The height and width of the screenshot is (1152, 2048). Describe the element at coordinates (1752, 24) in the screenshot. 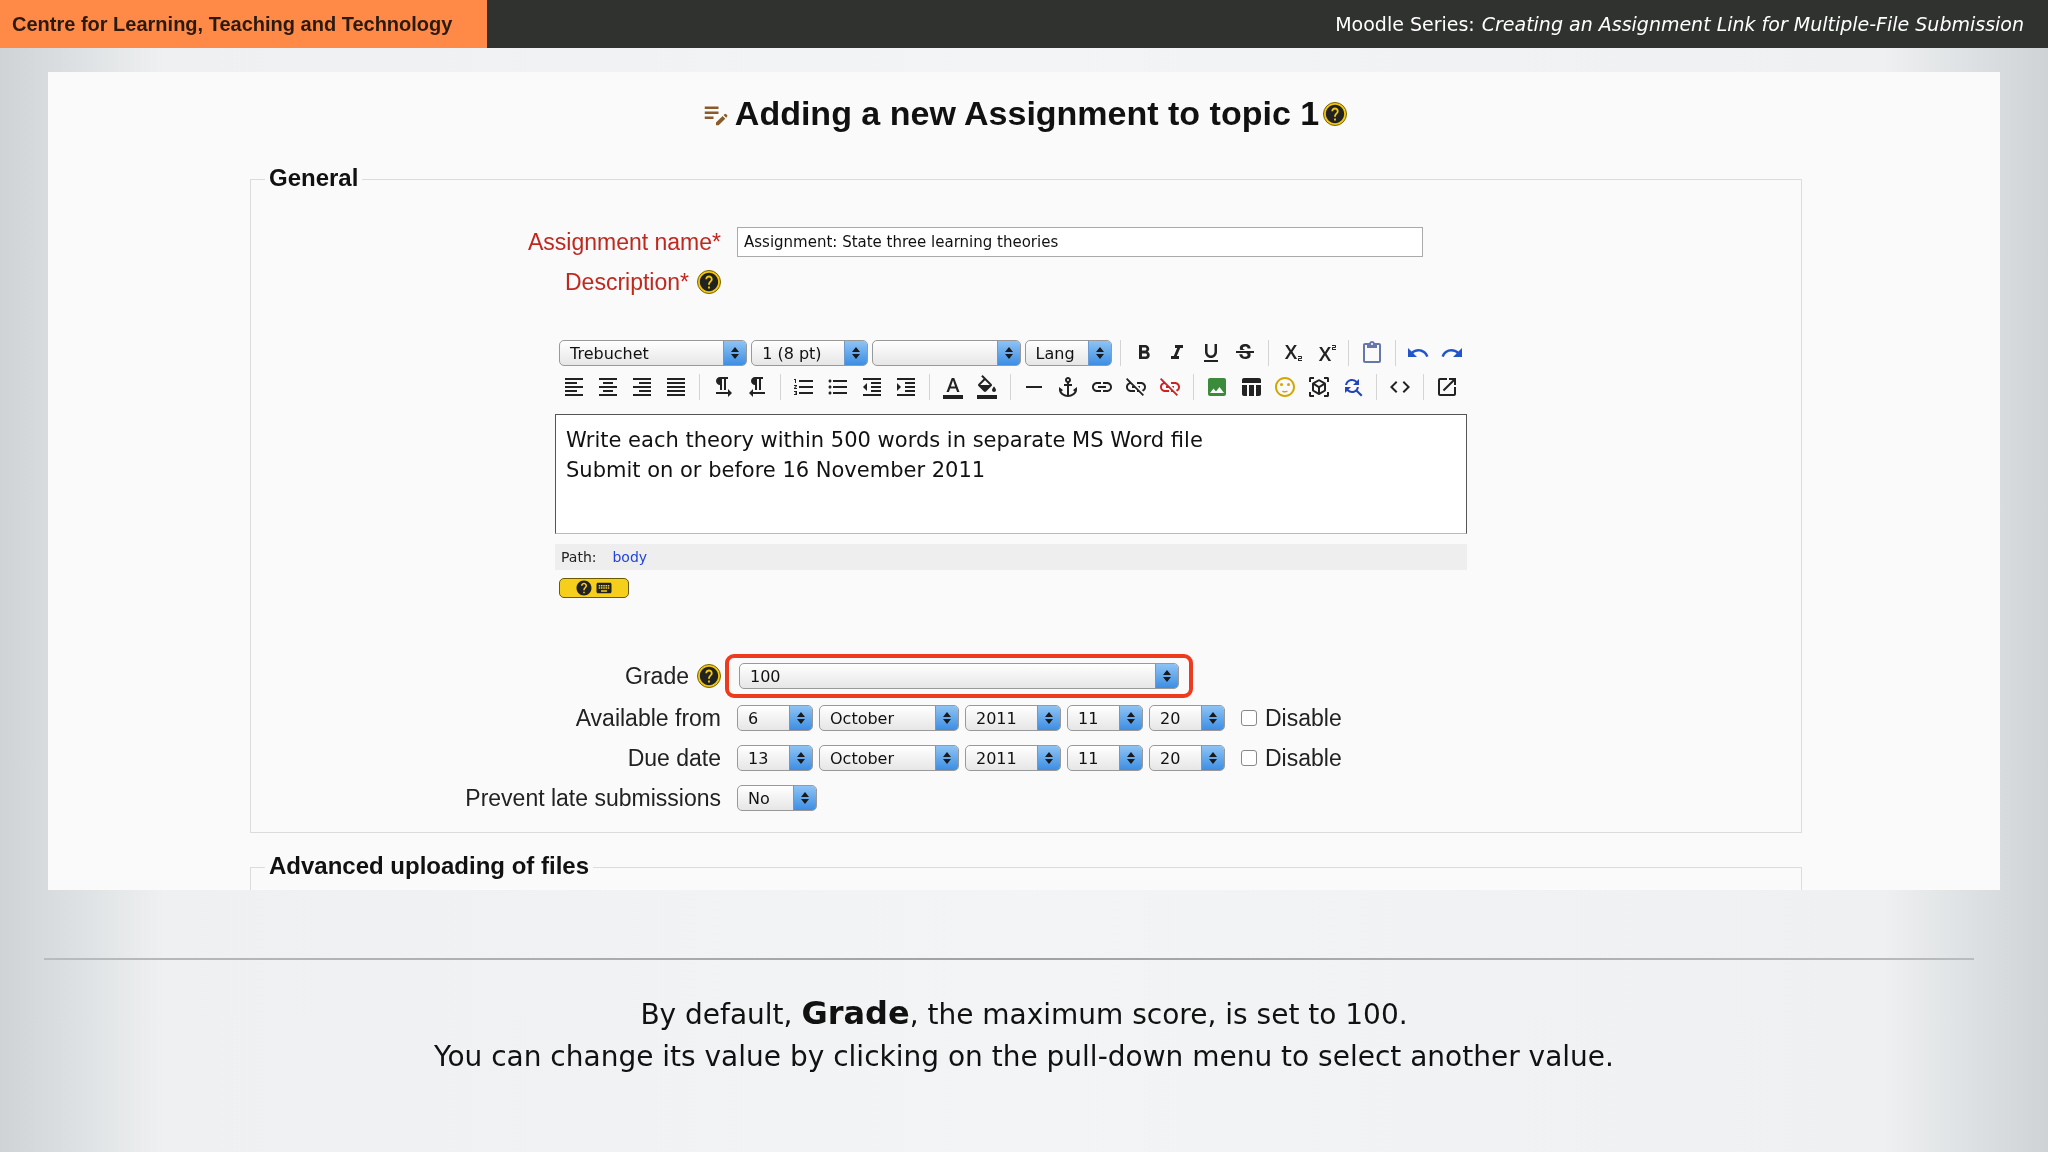

I see `series-title: Creating an Assignment Link for Multiple-File Submission` at that location.